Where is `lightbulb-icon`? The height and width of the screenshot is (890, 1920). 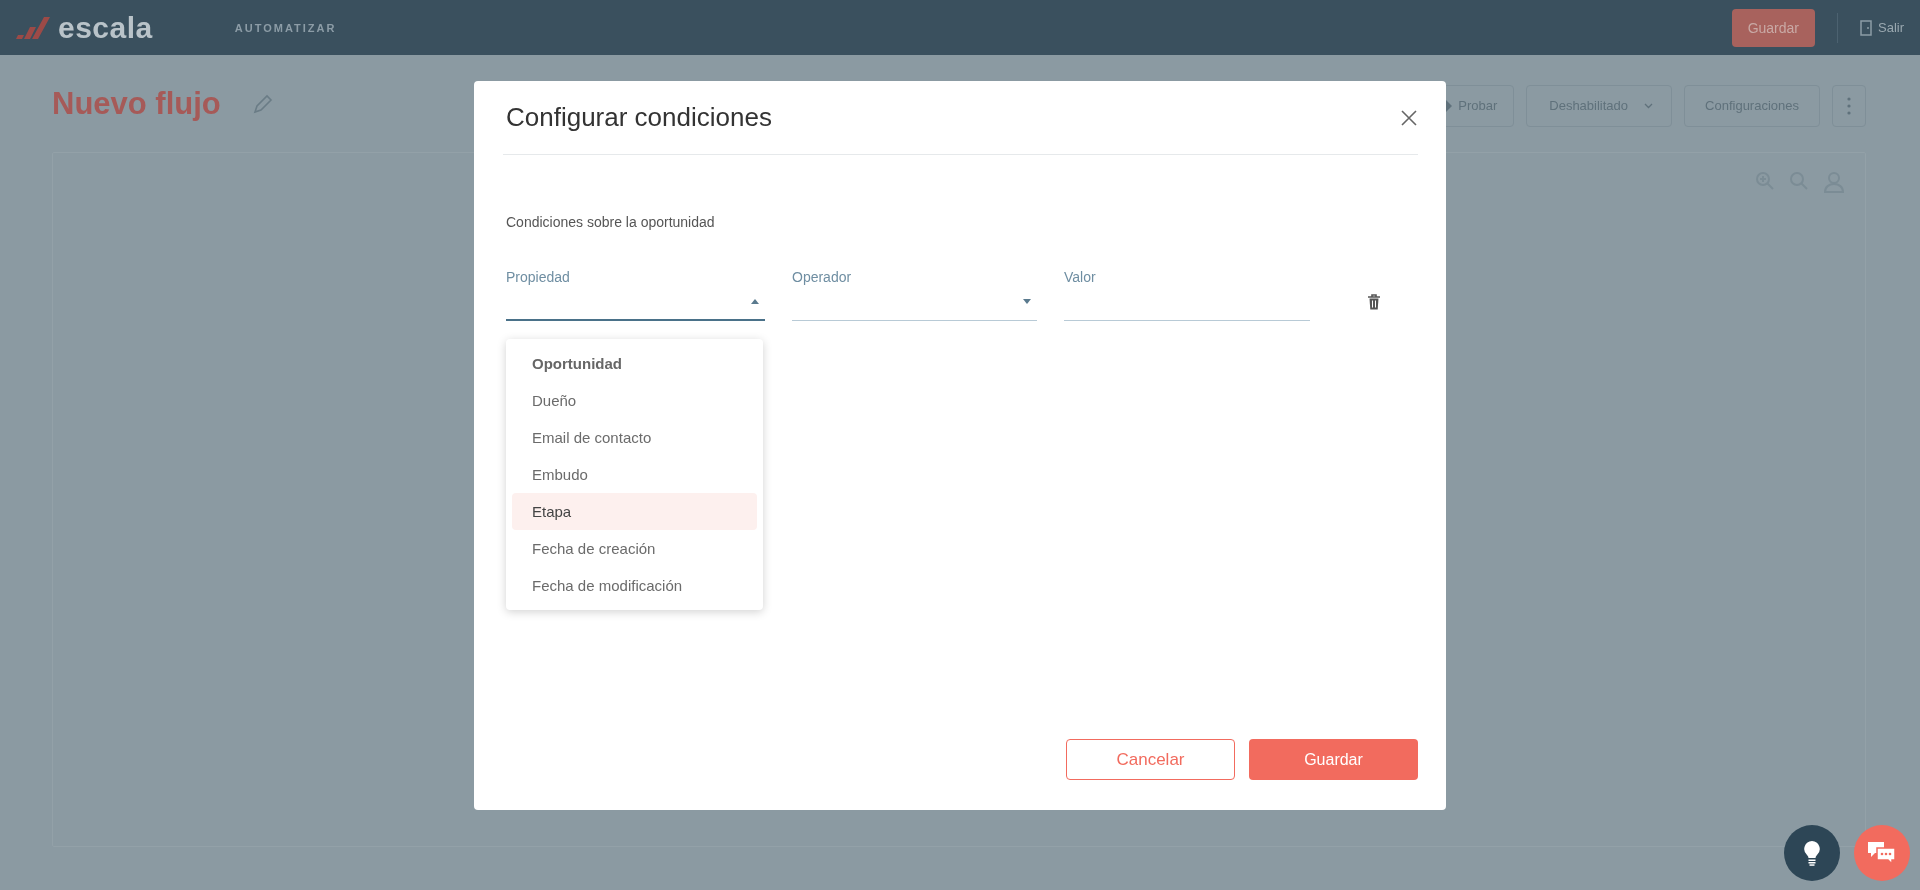
lightbulb-icon is located at coordinates (1812, 853).